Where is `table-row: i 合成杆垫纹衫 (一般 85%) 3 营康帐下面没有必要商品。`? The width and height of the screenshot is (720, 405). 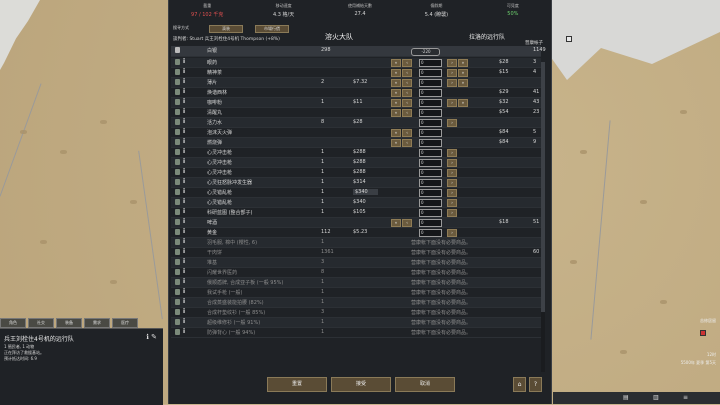
table-row: i 合成杆垫纹衫 (一般 85%) 3 营康帐下面没有必要商品。 is located at coordinates (356, 313).